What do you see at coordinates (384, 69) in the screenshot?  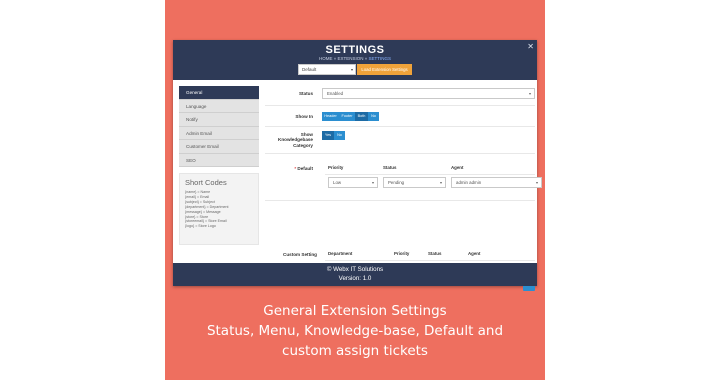 I see `load-extension-settings-button: Load Extension Settings` at bounding box center [384, 69].